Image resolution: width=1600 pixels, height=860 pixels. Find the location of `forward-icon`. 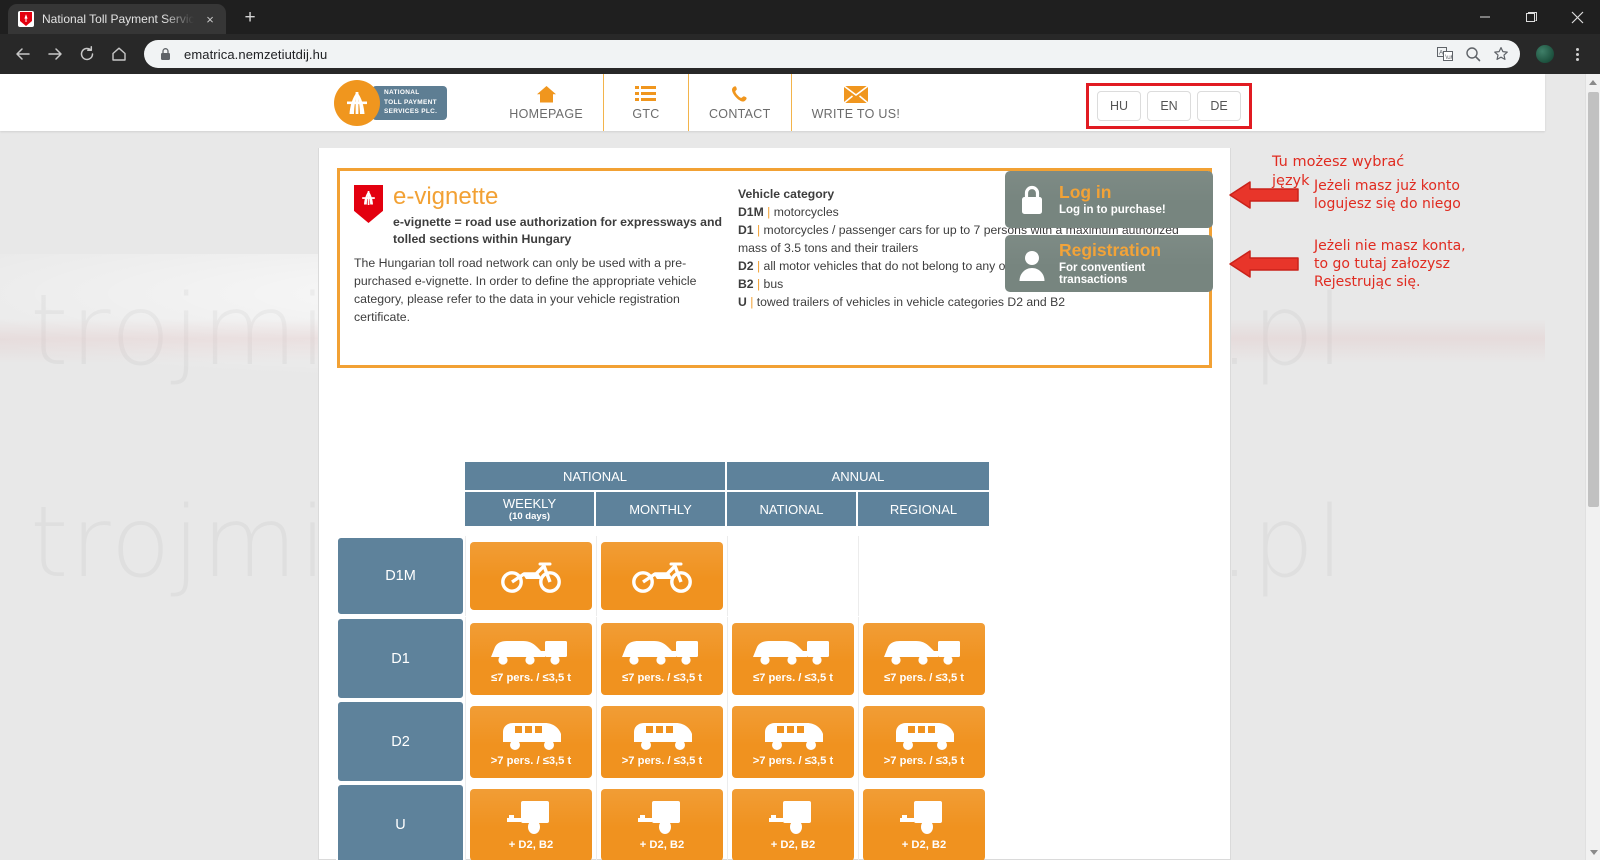

forward-icon is located at coordinates (55, 54).